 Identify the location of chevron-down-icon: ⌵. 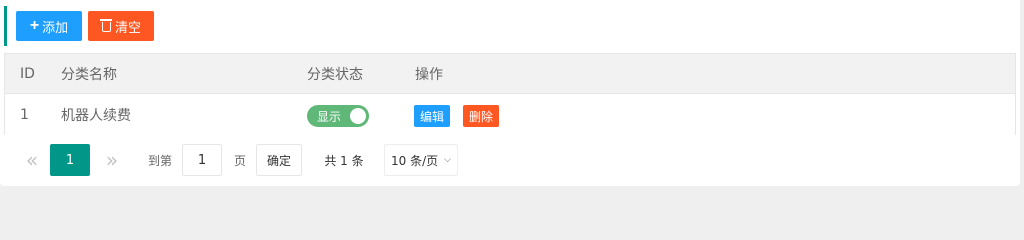
(447, 160).